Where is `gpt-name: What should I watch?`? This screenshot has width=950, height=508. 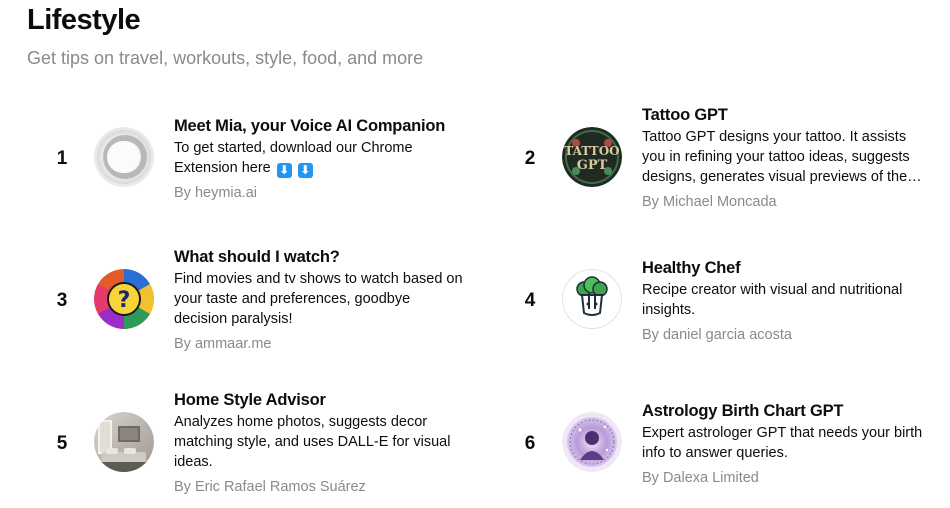
gpt-name: What should I watch? is located at coordinates (319, 257).